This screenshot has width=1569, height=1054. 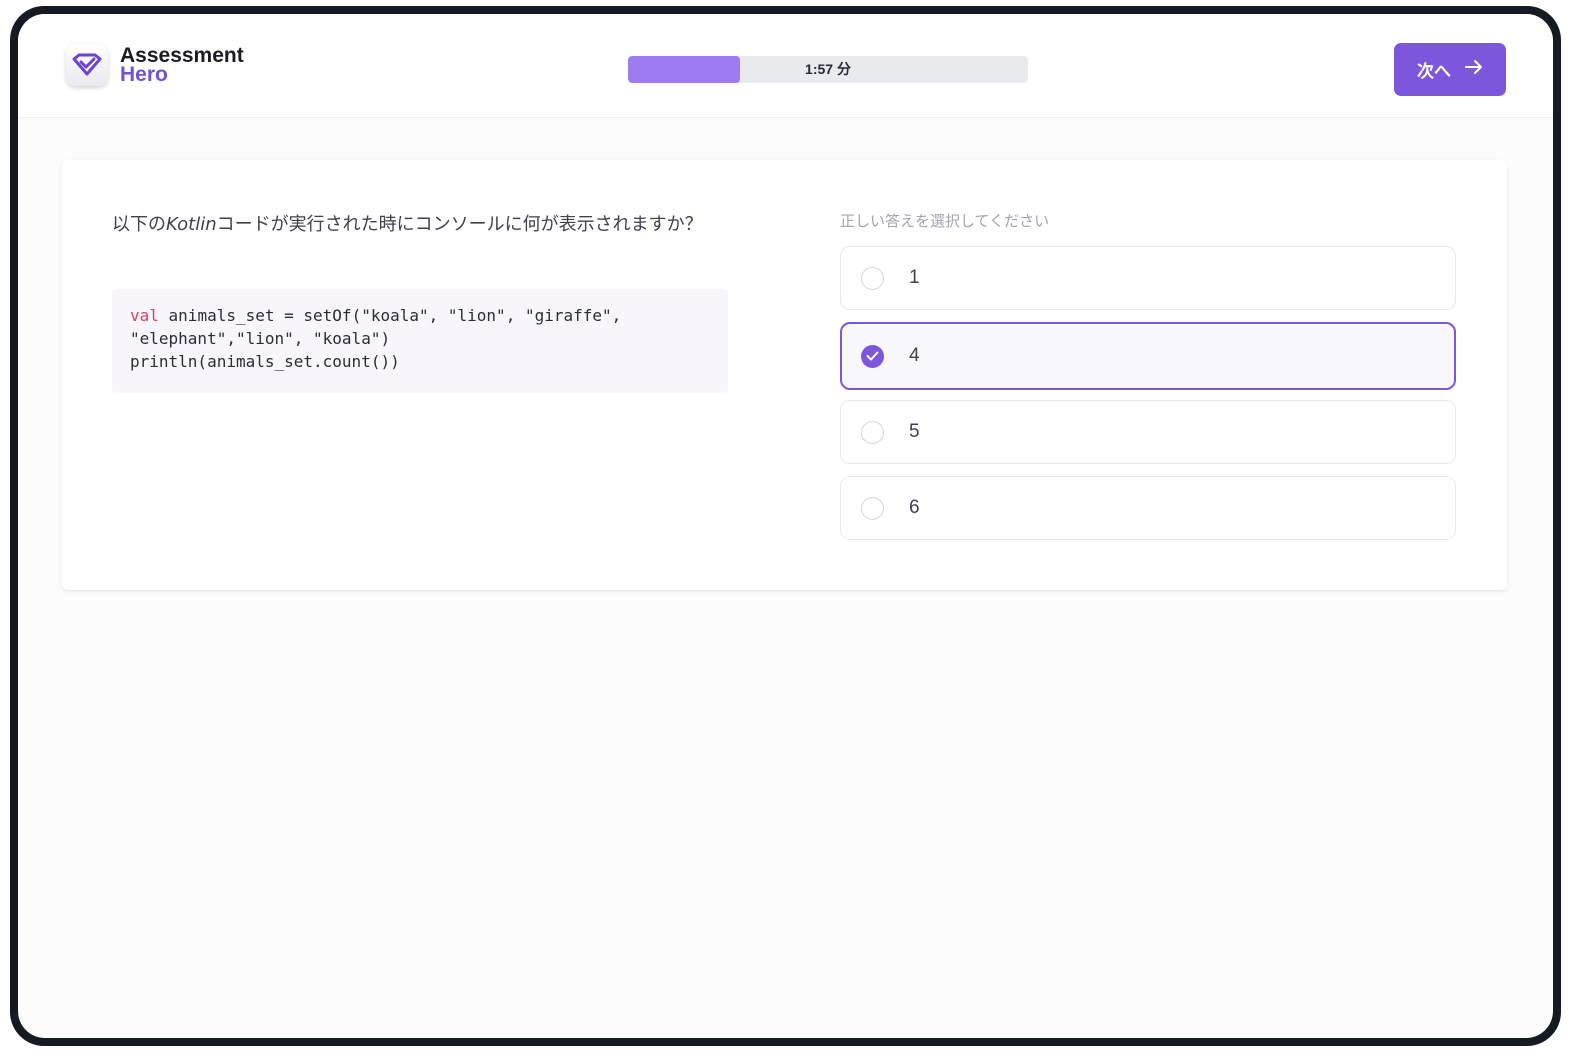 I want to click on answer-option-label: 4, so click(x=914, y=355).